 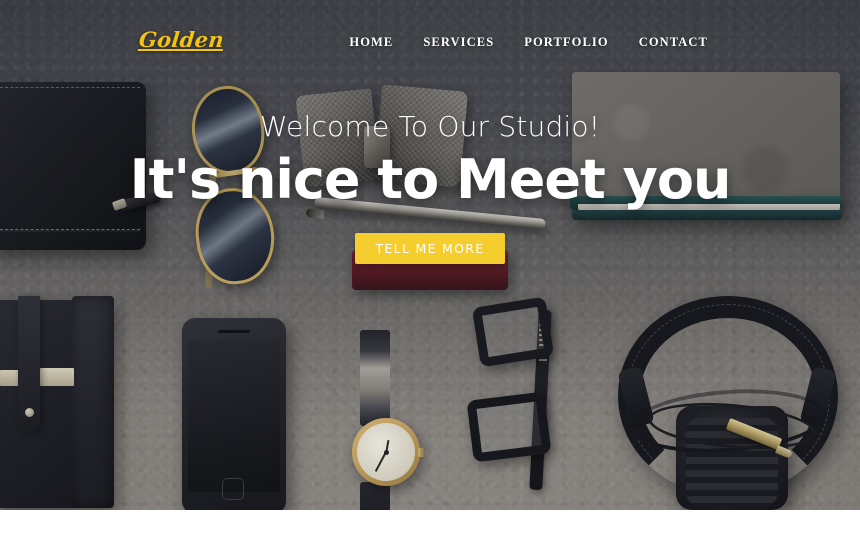 I want to click on main-navigation: HOME SERVICES PORTFOLIO CONTACT, so click(x=528, y=42).